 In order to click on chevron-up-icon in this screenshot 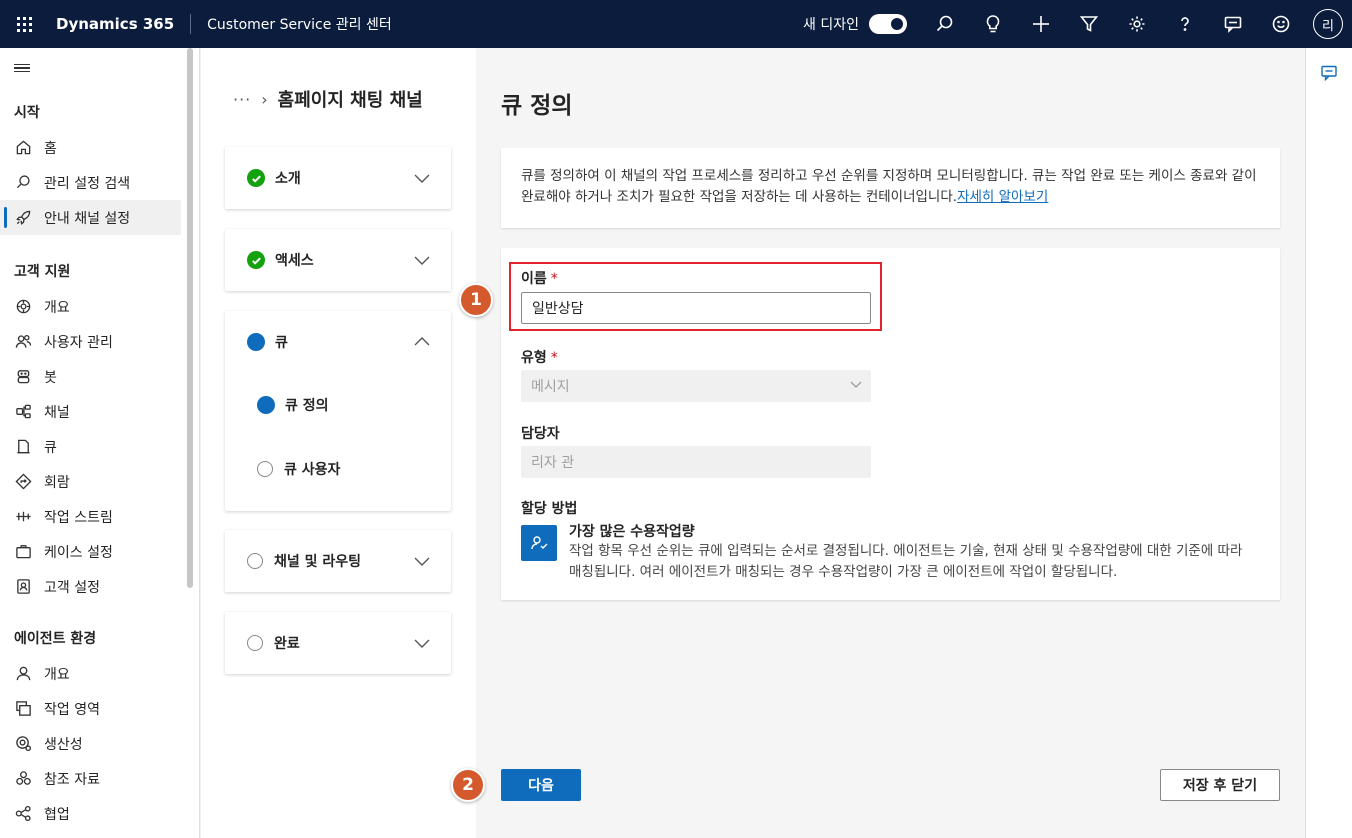, I will do `click(422, 342)`.